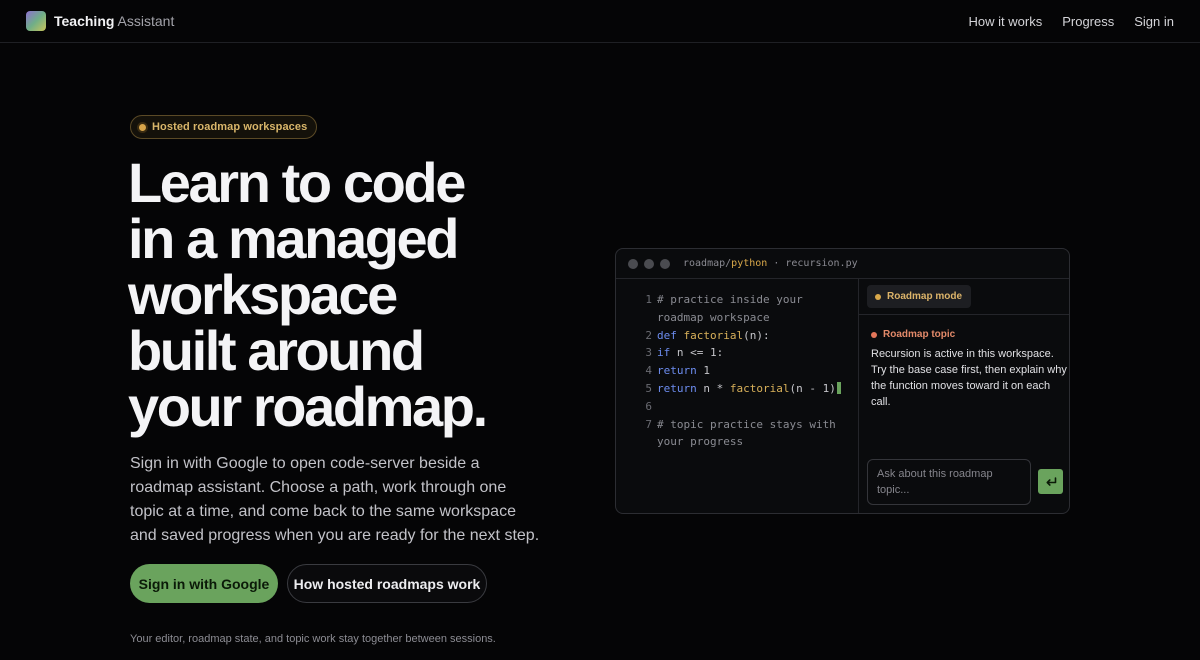 This screenshot has width=1200, height=660. I want to click on line-number: 2, so click(648, 335).